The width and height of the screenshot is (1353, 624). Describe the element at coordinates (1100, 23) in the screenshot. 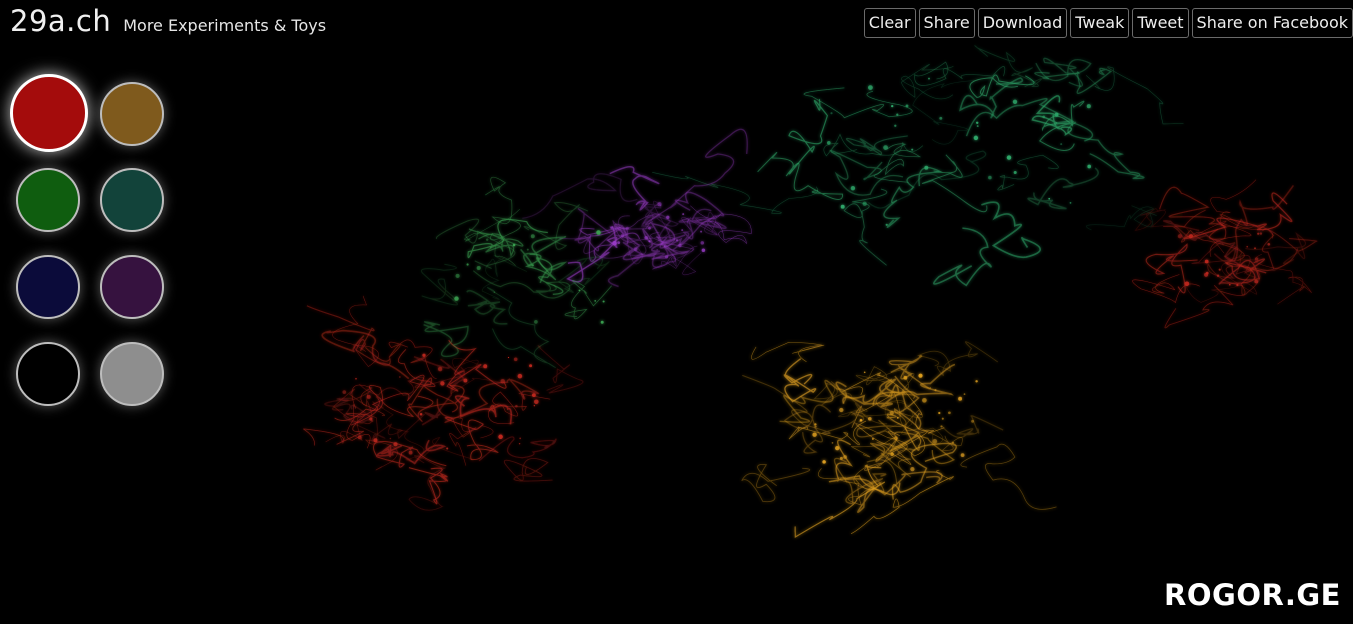

I see `tweak-button: Tweak` at that location.